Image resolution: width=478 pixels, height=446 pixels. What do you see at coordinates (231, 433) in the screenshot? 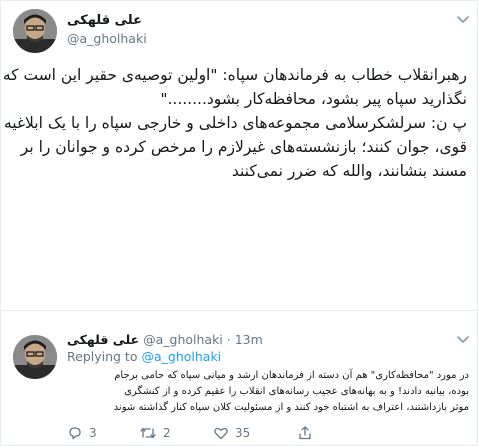
I see `like-button: 35` at bounding box center [231, 433].